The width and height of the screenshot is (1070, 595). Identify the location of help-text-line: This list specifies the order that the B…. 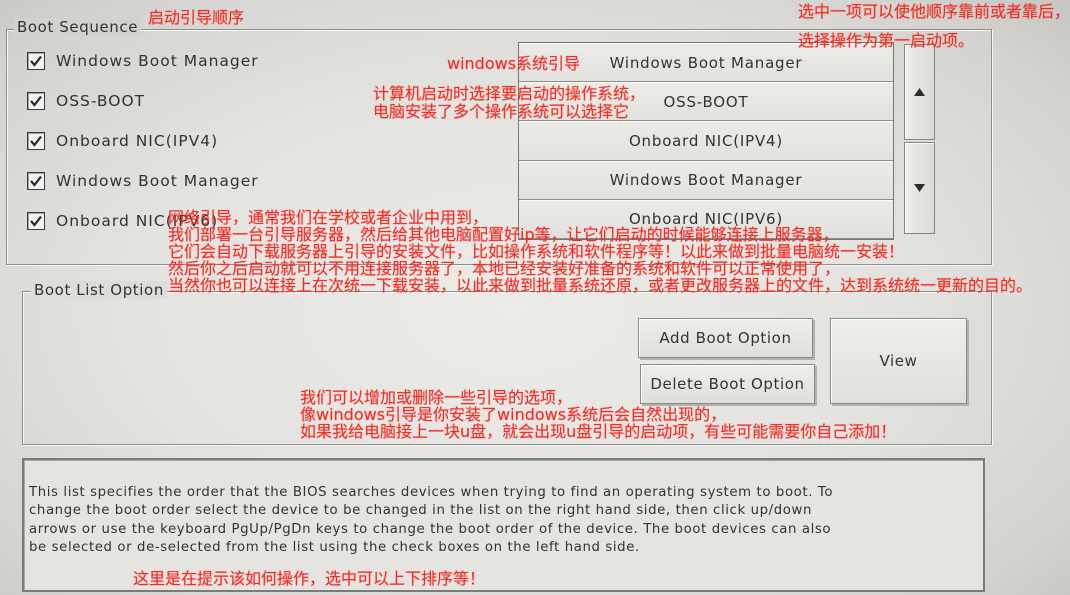
(431, 492).